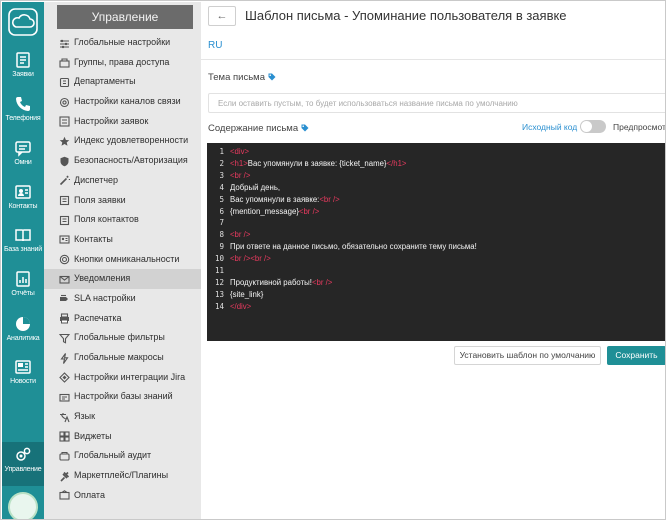  What do you see at coordinates (221, 235) in the screenshot?
I see `line-number: 8` at bounding box center [221, 235].